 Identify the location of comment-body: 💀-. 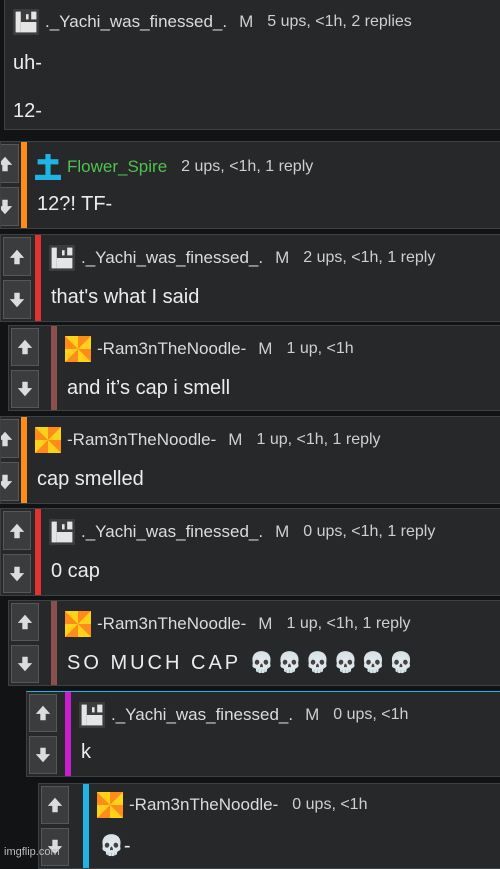
(115, 846).